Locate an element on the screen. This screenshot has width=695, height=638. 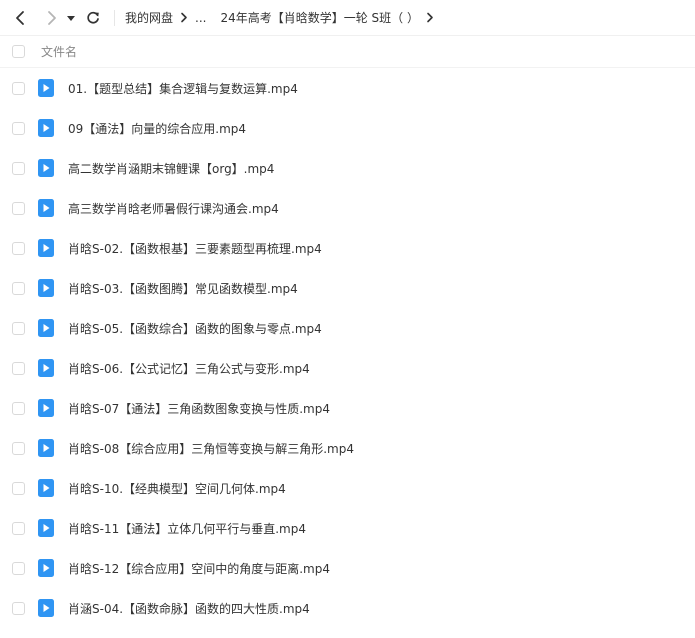
breadcrumb: 我的网盘 ... 24年高考【肖晗数学】一轮 S班（ ） is located at coordinates (283, 17).